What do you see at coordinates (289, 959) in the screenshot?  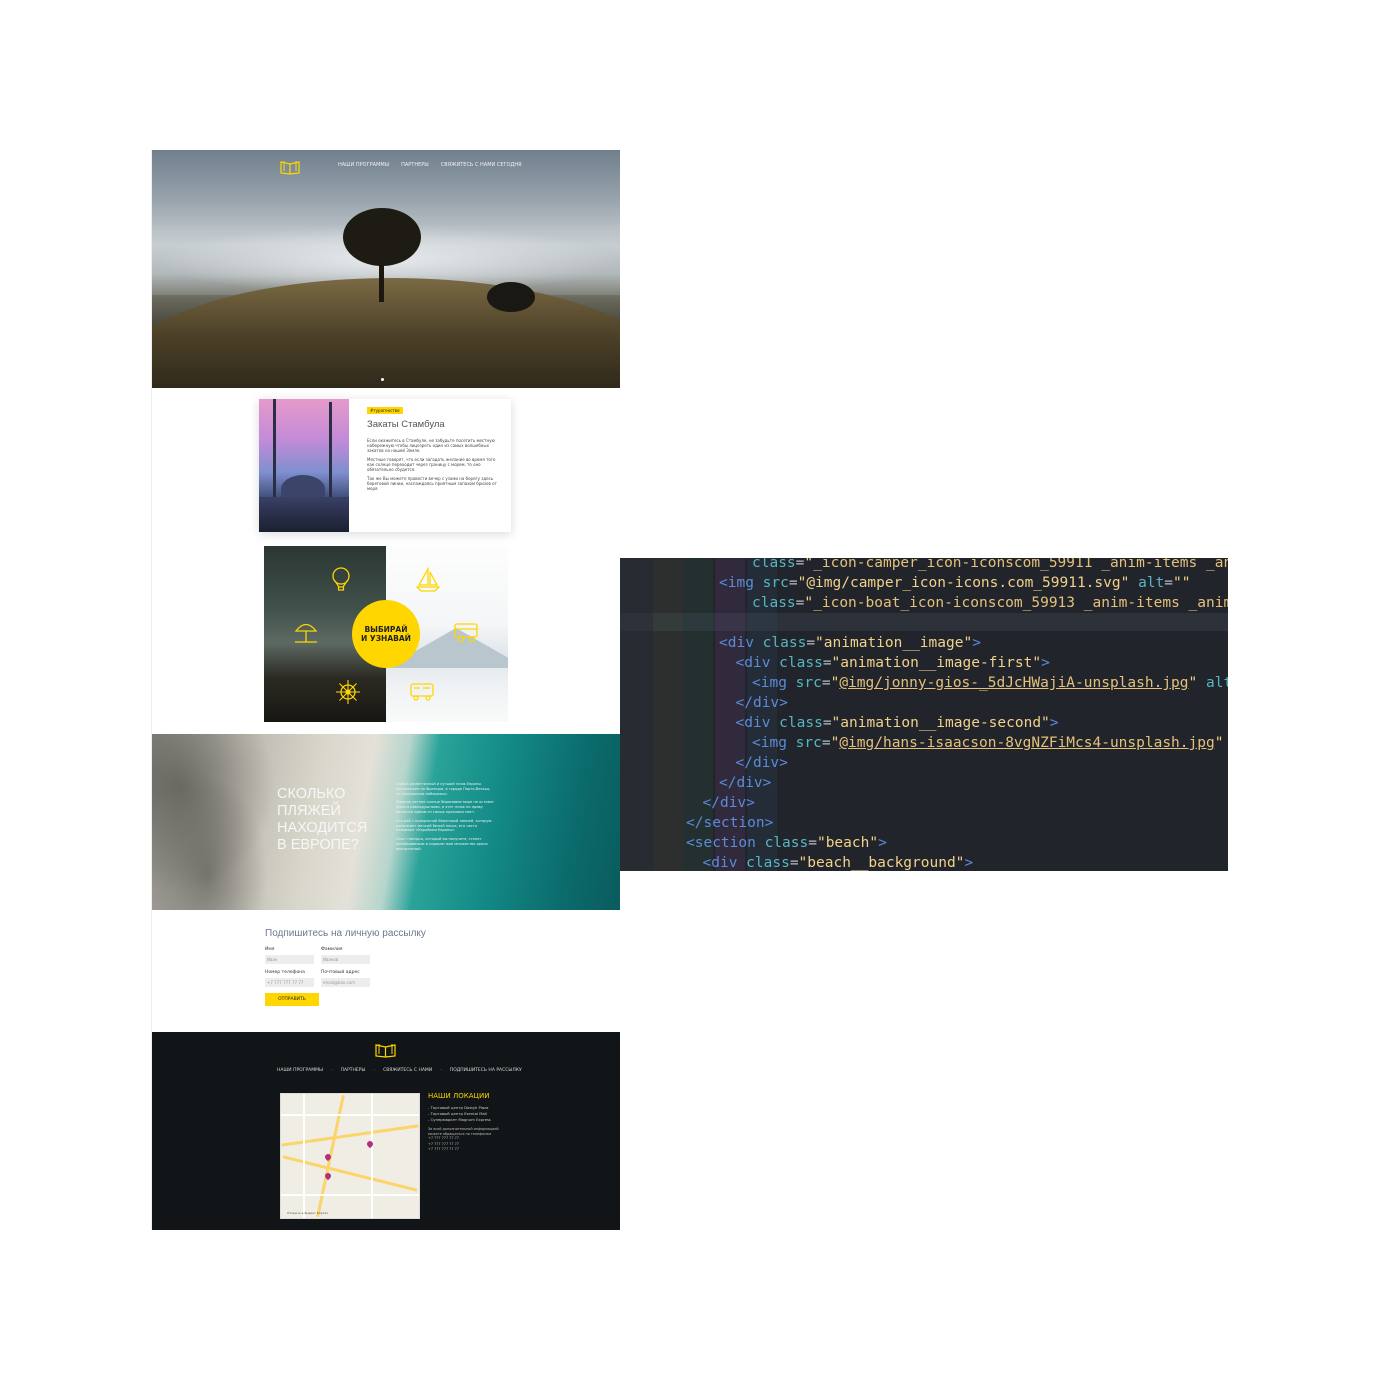 I see `name-input: Иван` at bounding box center [289, 959].